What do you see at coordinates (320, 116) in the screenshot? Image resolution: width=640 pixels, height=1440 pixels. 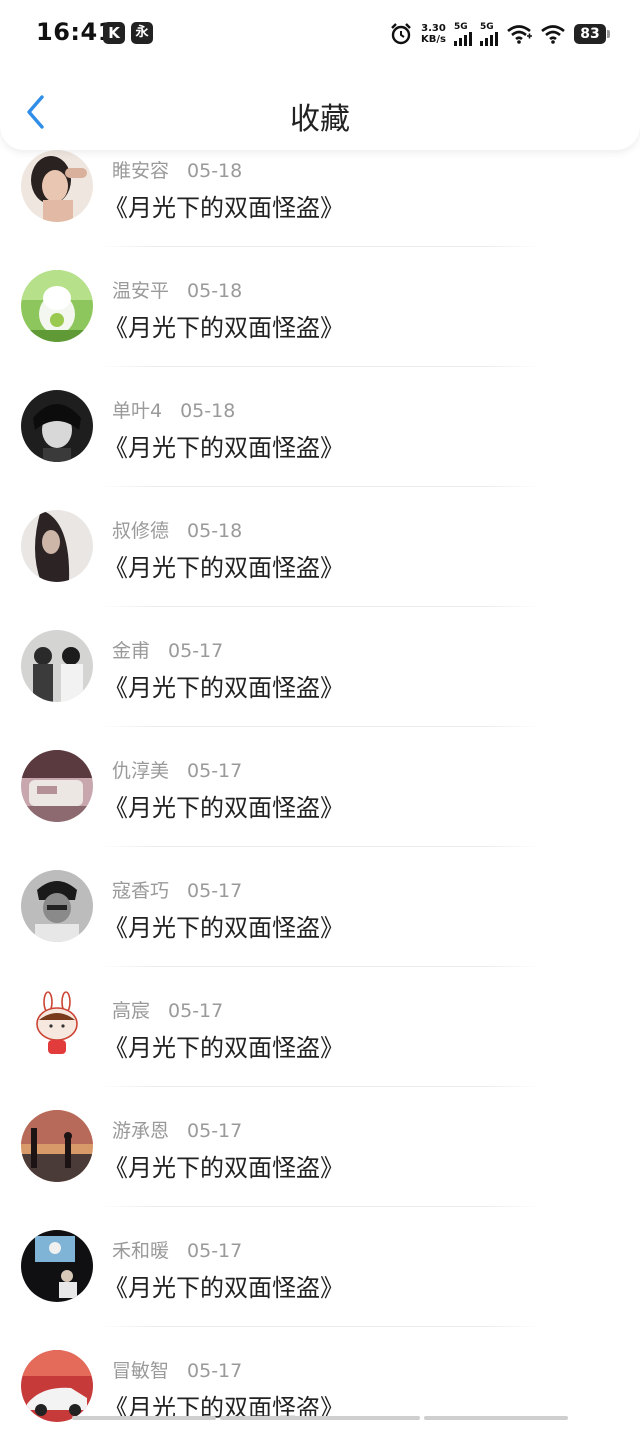 I see `page-title: 收藏` at bounding box center [320, 116].